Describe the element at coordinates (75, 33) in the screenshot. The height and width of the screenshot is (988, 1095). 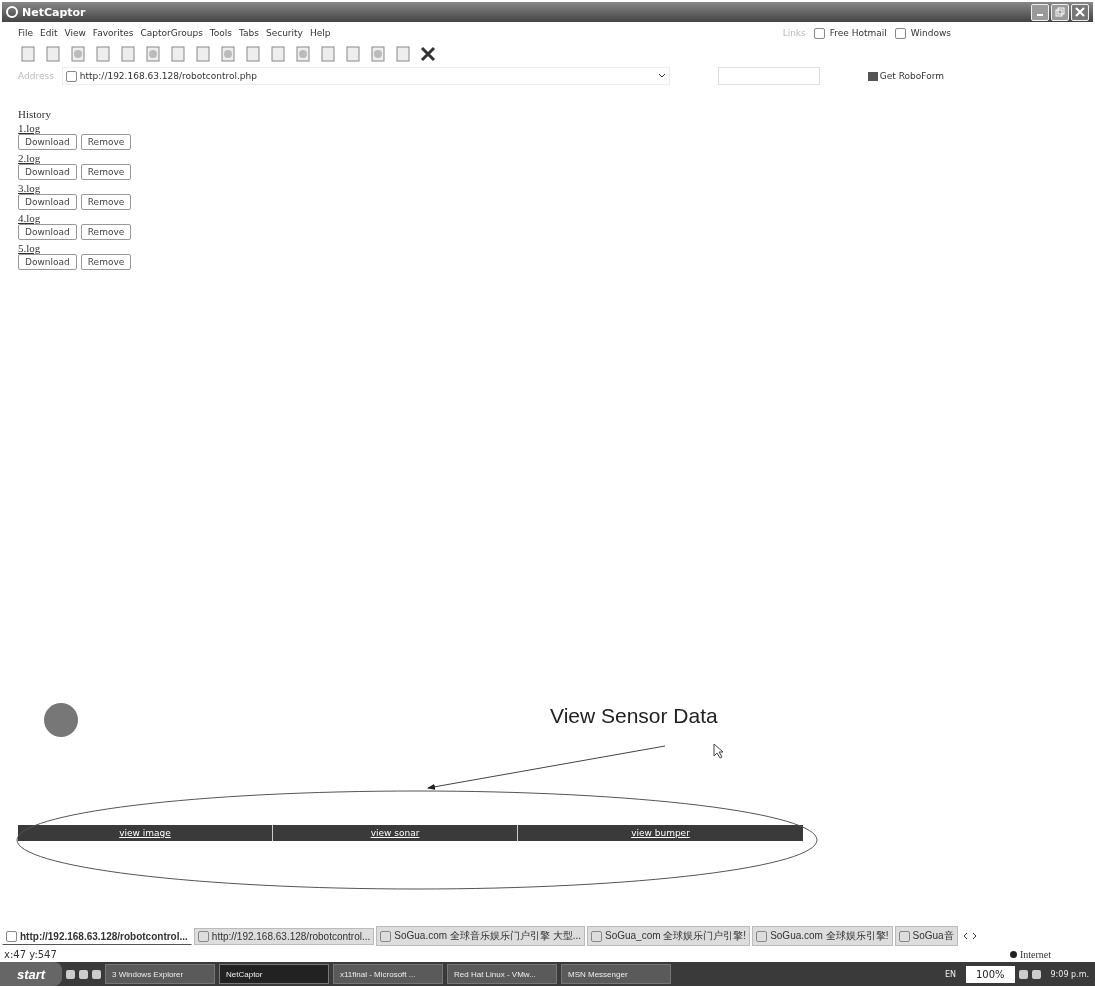
I see `menu-item: View` at that location.